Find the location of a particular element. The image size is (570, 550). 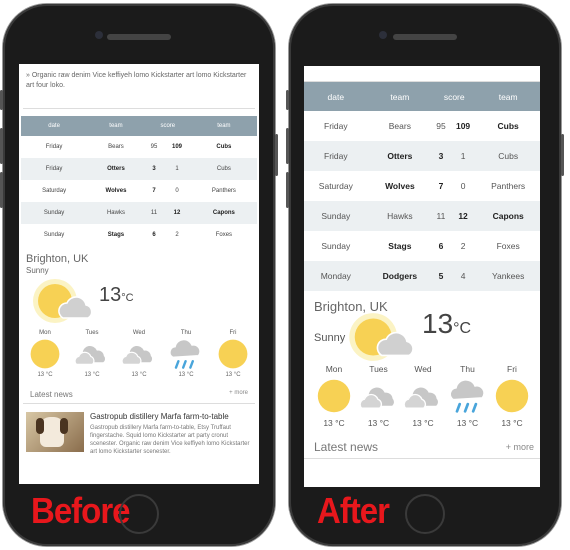

cell-home: Bears is located at coordinates (399, 126).